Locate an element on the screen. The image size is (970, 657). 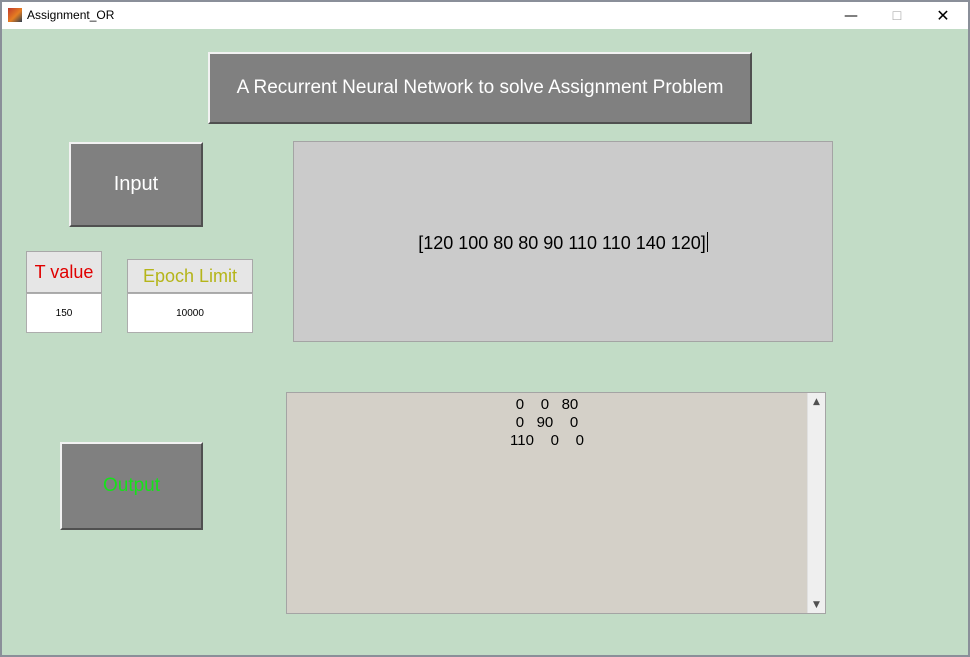
window-title: Assignment_OR is located at coordinates (71, 15).